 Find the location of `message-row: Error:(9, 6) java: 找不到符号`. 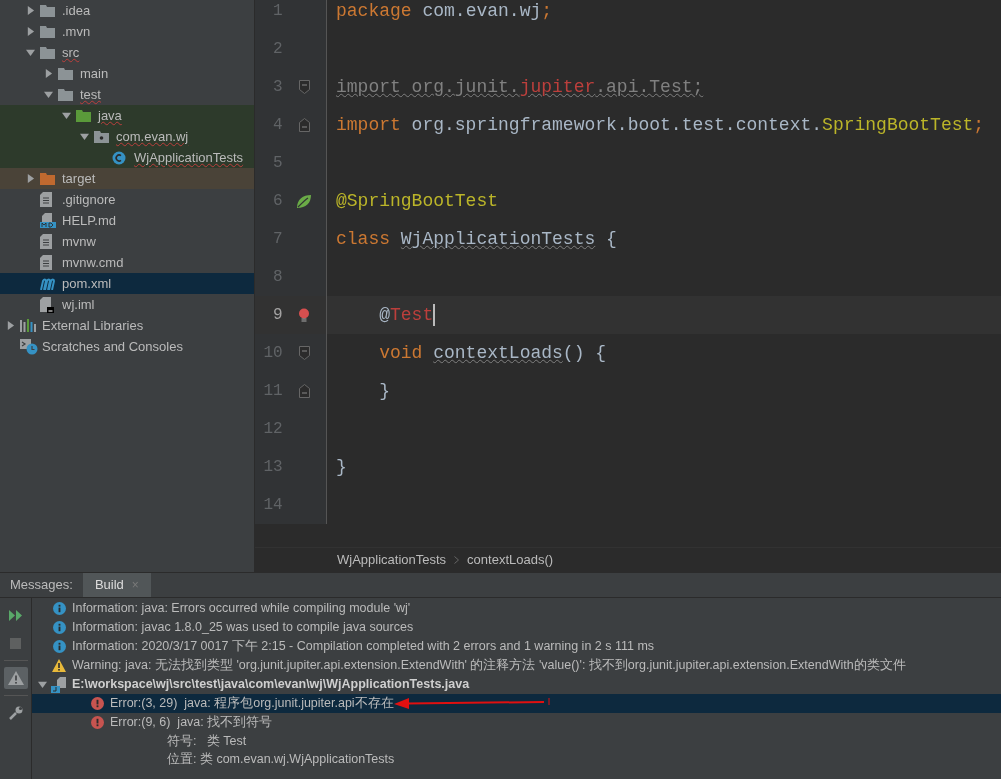

message-row: Error:(9, 6) java: 找不到符号 is located at coordinates (516, 722).